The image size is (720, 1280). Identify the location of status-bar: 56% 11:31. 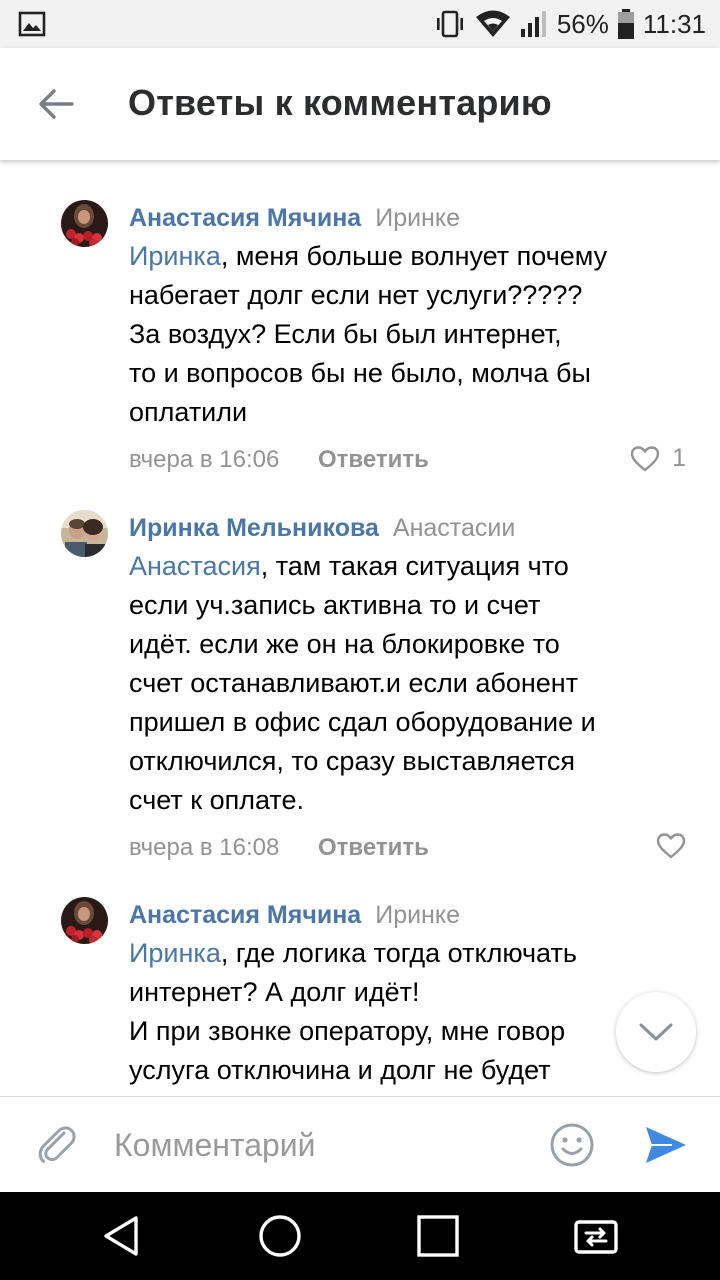
(360, 24).